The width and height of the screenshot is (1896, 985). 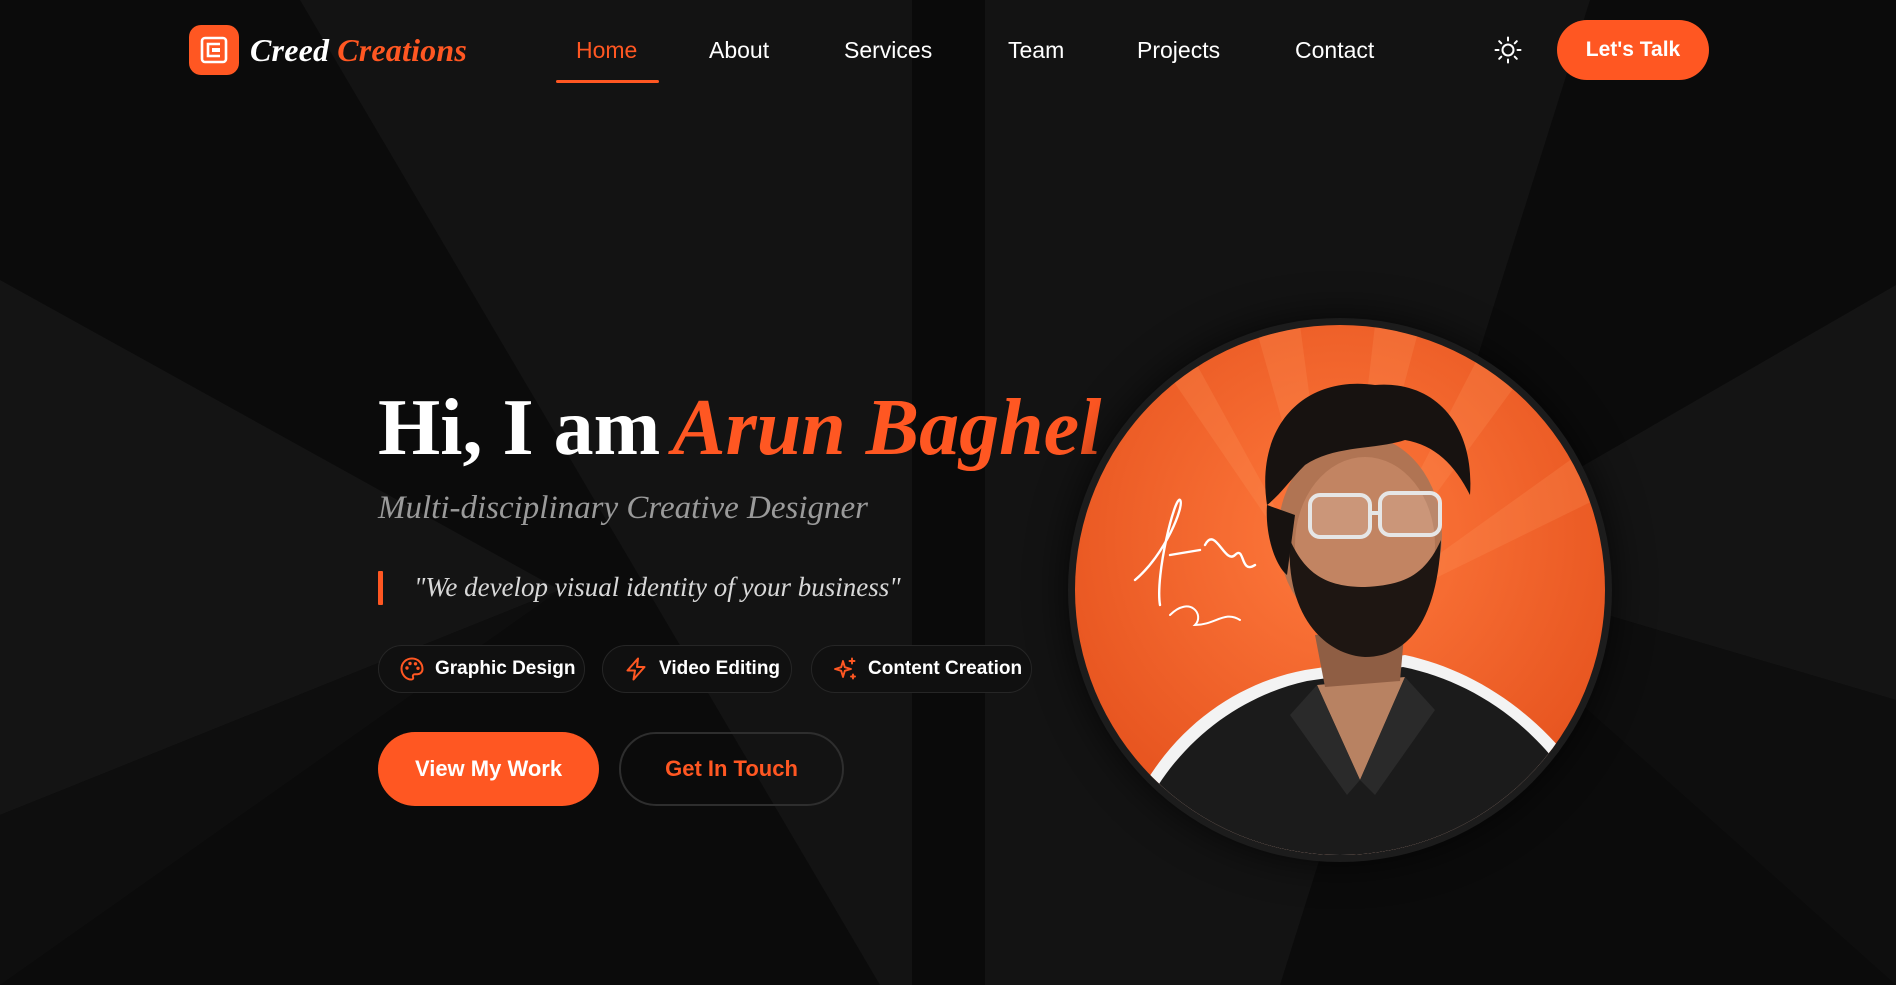 What do you see at coordinates (505, 668) in the screenshot?
I see `chip-label: Graphic Design` at bounding box center [505, 668].